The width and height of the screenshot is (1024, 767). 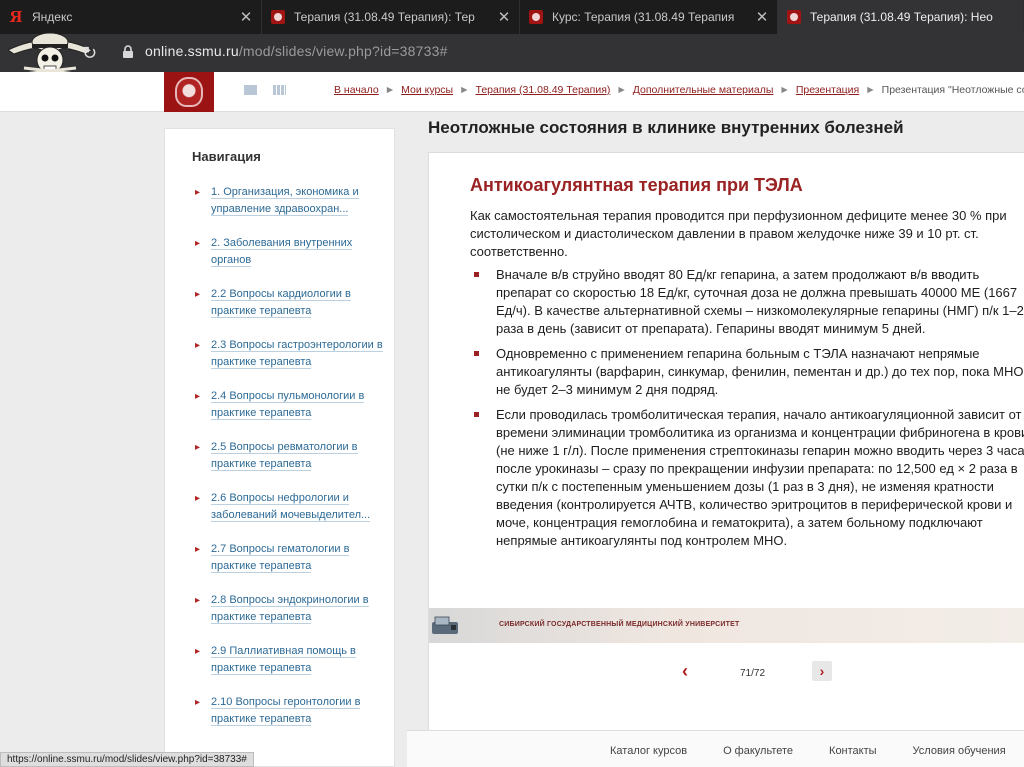 I want to click on tab-therapy-1: Терапия (31.08.49 Терапия): Тер ✕, so click(x=391, y=17).